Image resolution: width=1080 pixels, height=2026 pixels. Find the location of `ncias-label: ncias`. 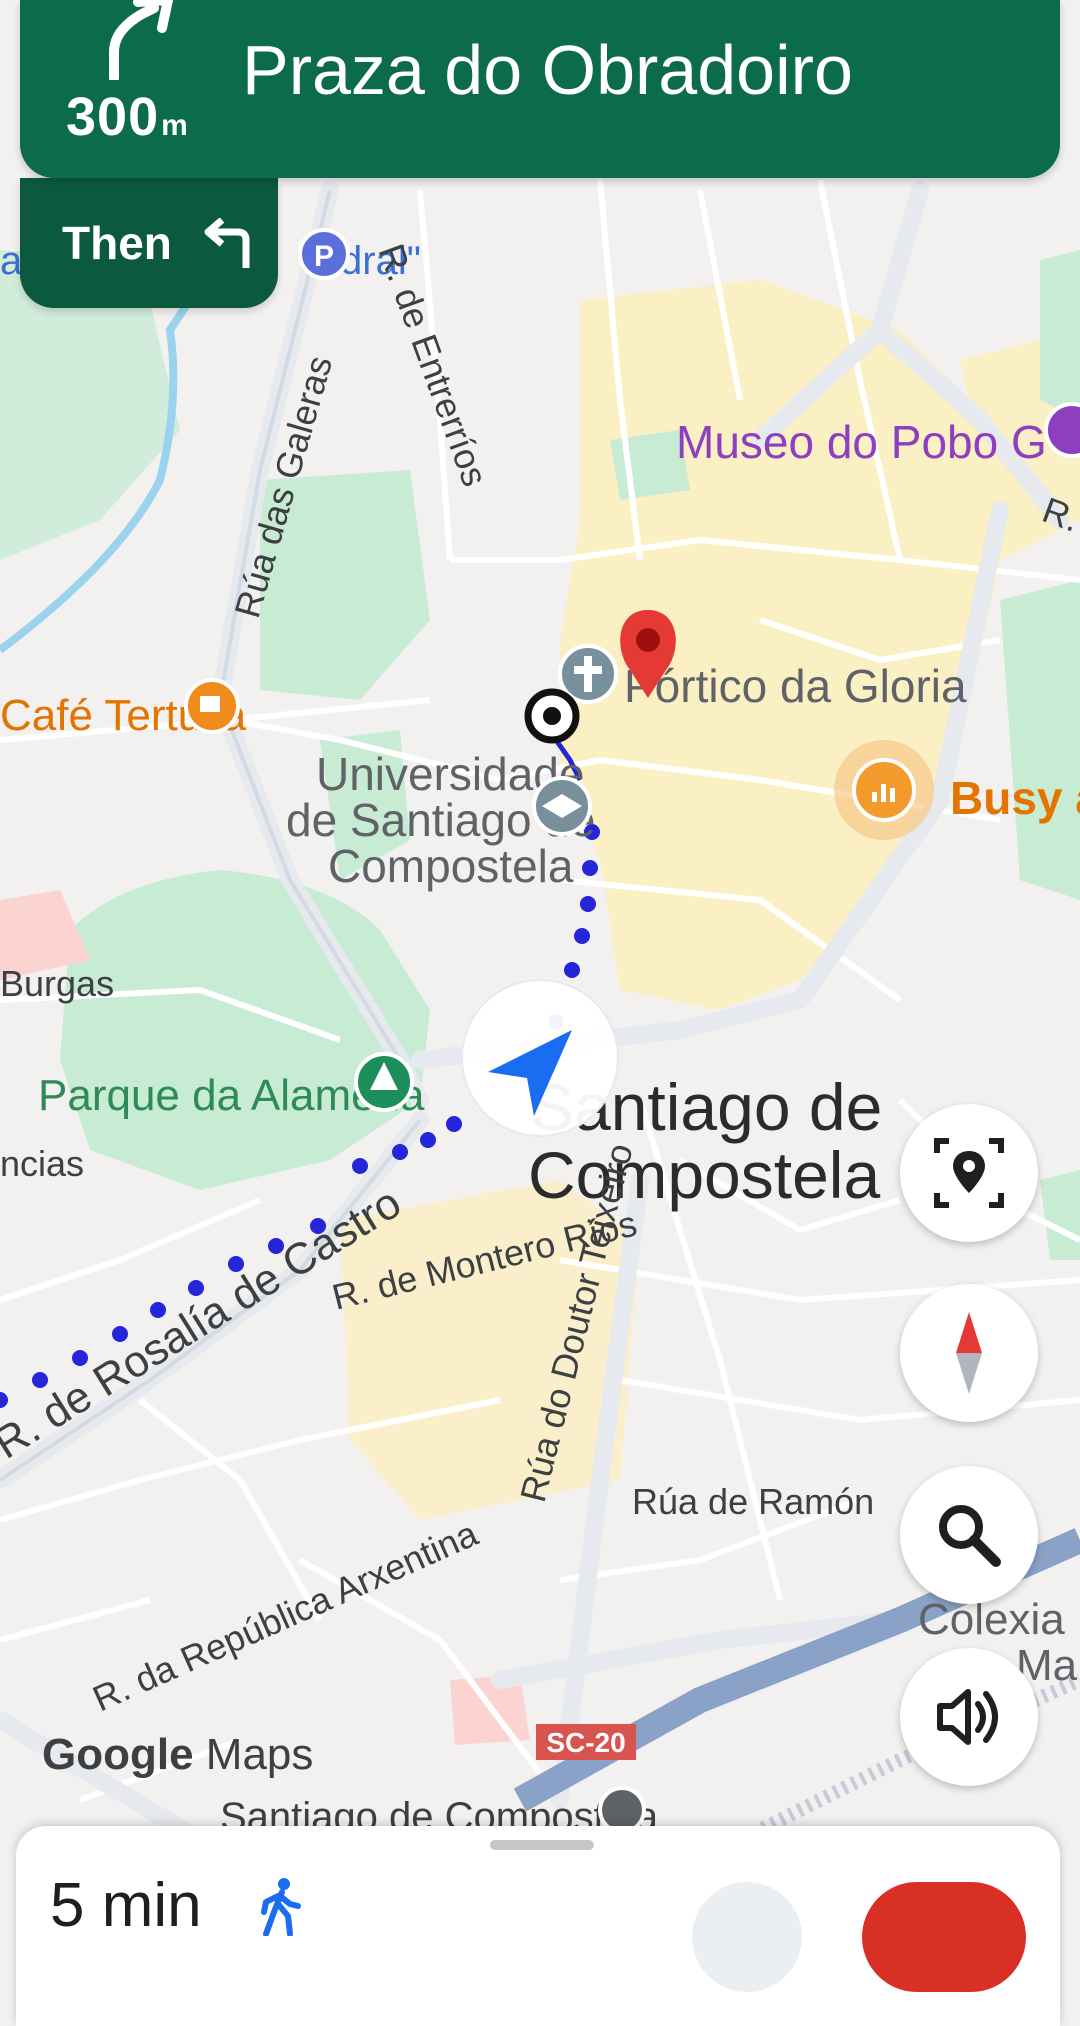

ncias-label: ncias is located at coordinates (42, 1163).